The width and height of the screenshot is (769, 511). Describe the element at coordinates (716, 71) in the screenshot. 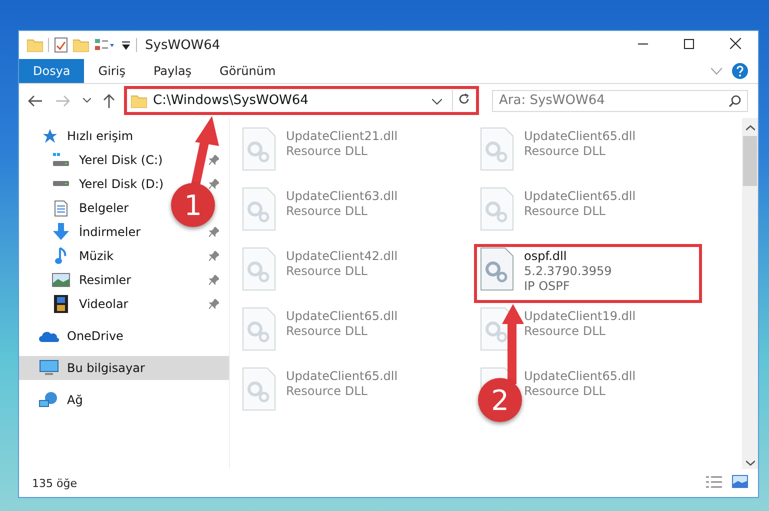

I see `expand-ribbon-icon` at that location.